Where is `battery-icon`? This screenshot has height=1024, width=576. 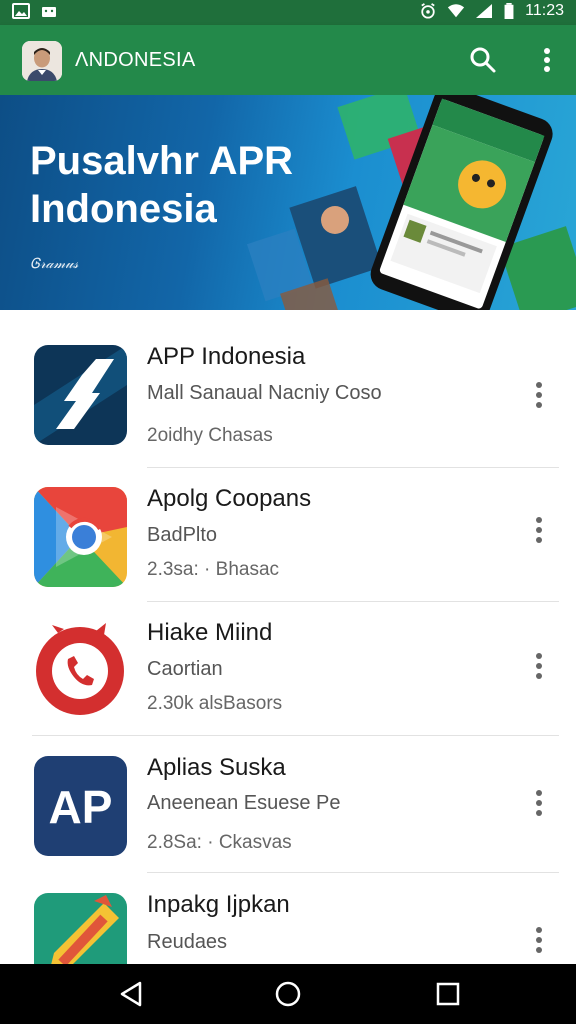
battery-icon is located at coordinates (509, 11).